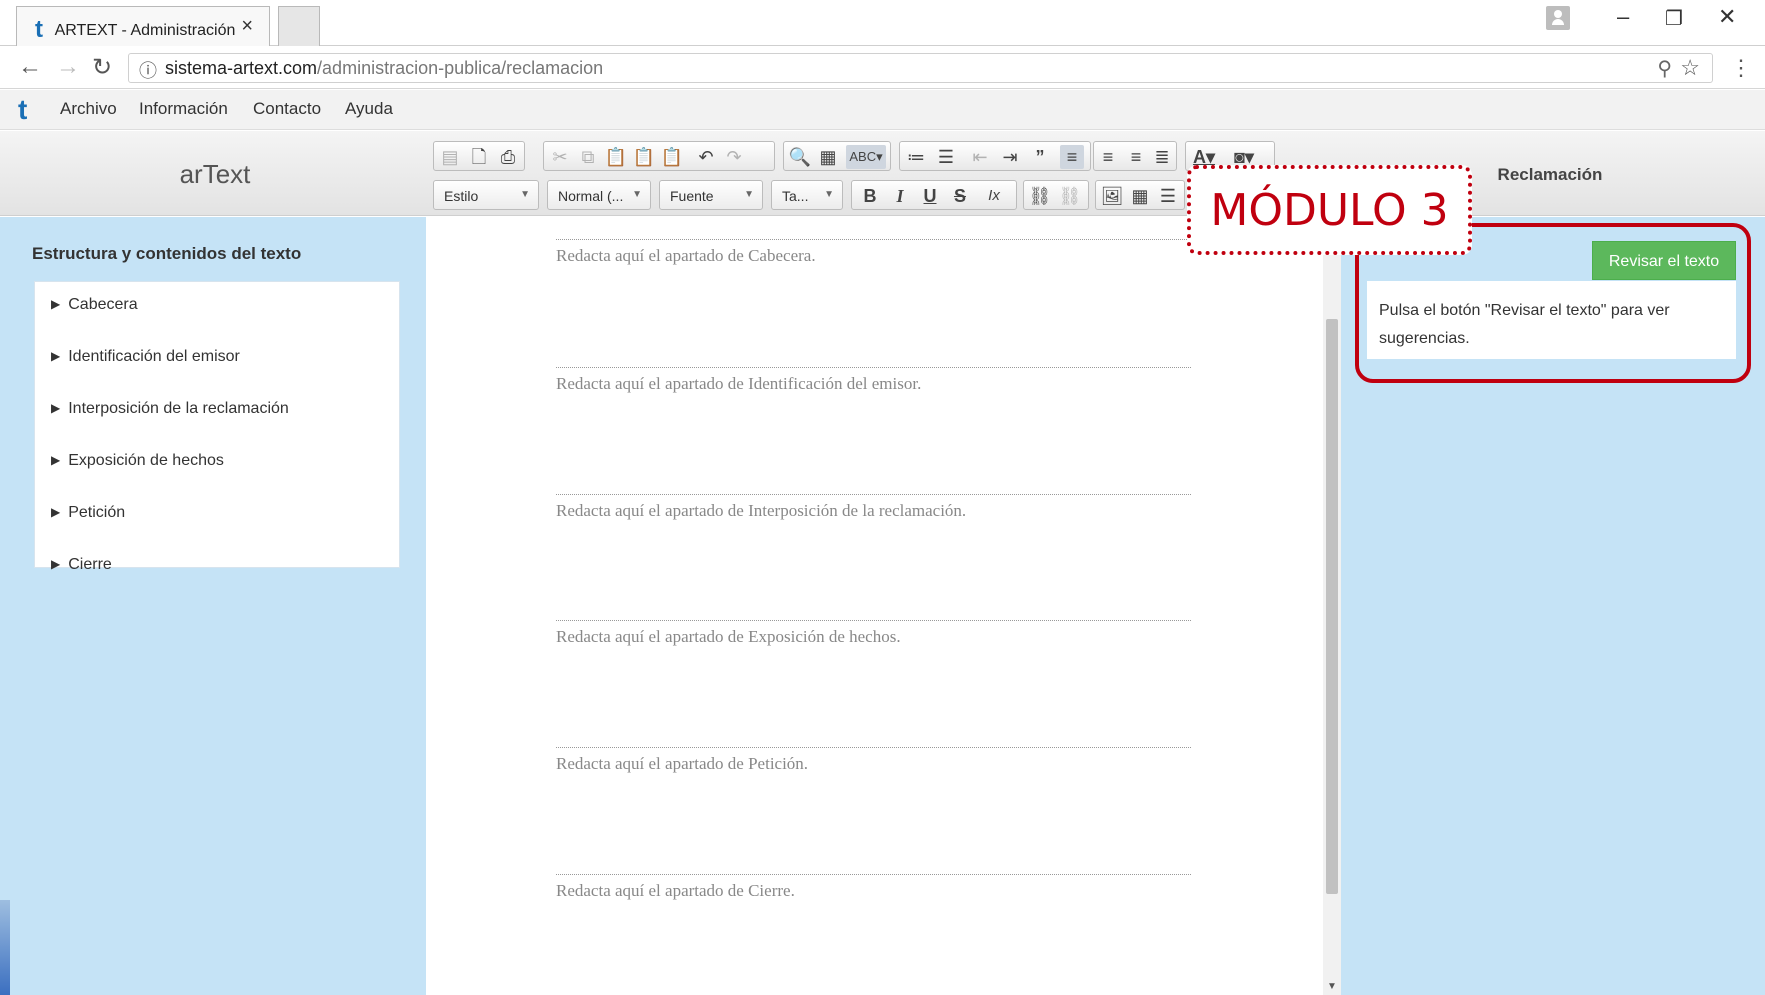 The height and width of the screenshot is (995, 1765). What do you see at coordinates (183, 109) in the screenshot?
I see `menu-informacion: Información` at bounding box center [183, 109].